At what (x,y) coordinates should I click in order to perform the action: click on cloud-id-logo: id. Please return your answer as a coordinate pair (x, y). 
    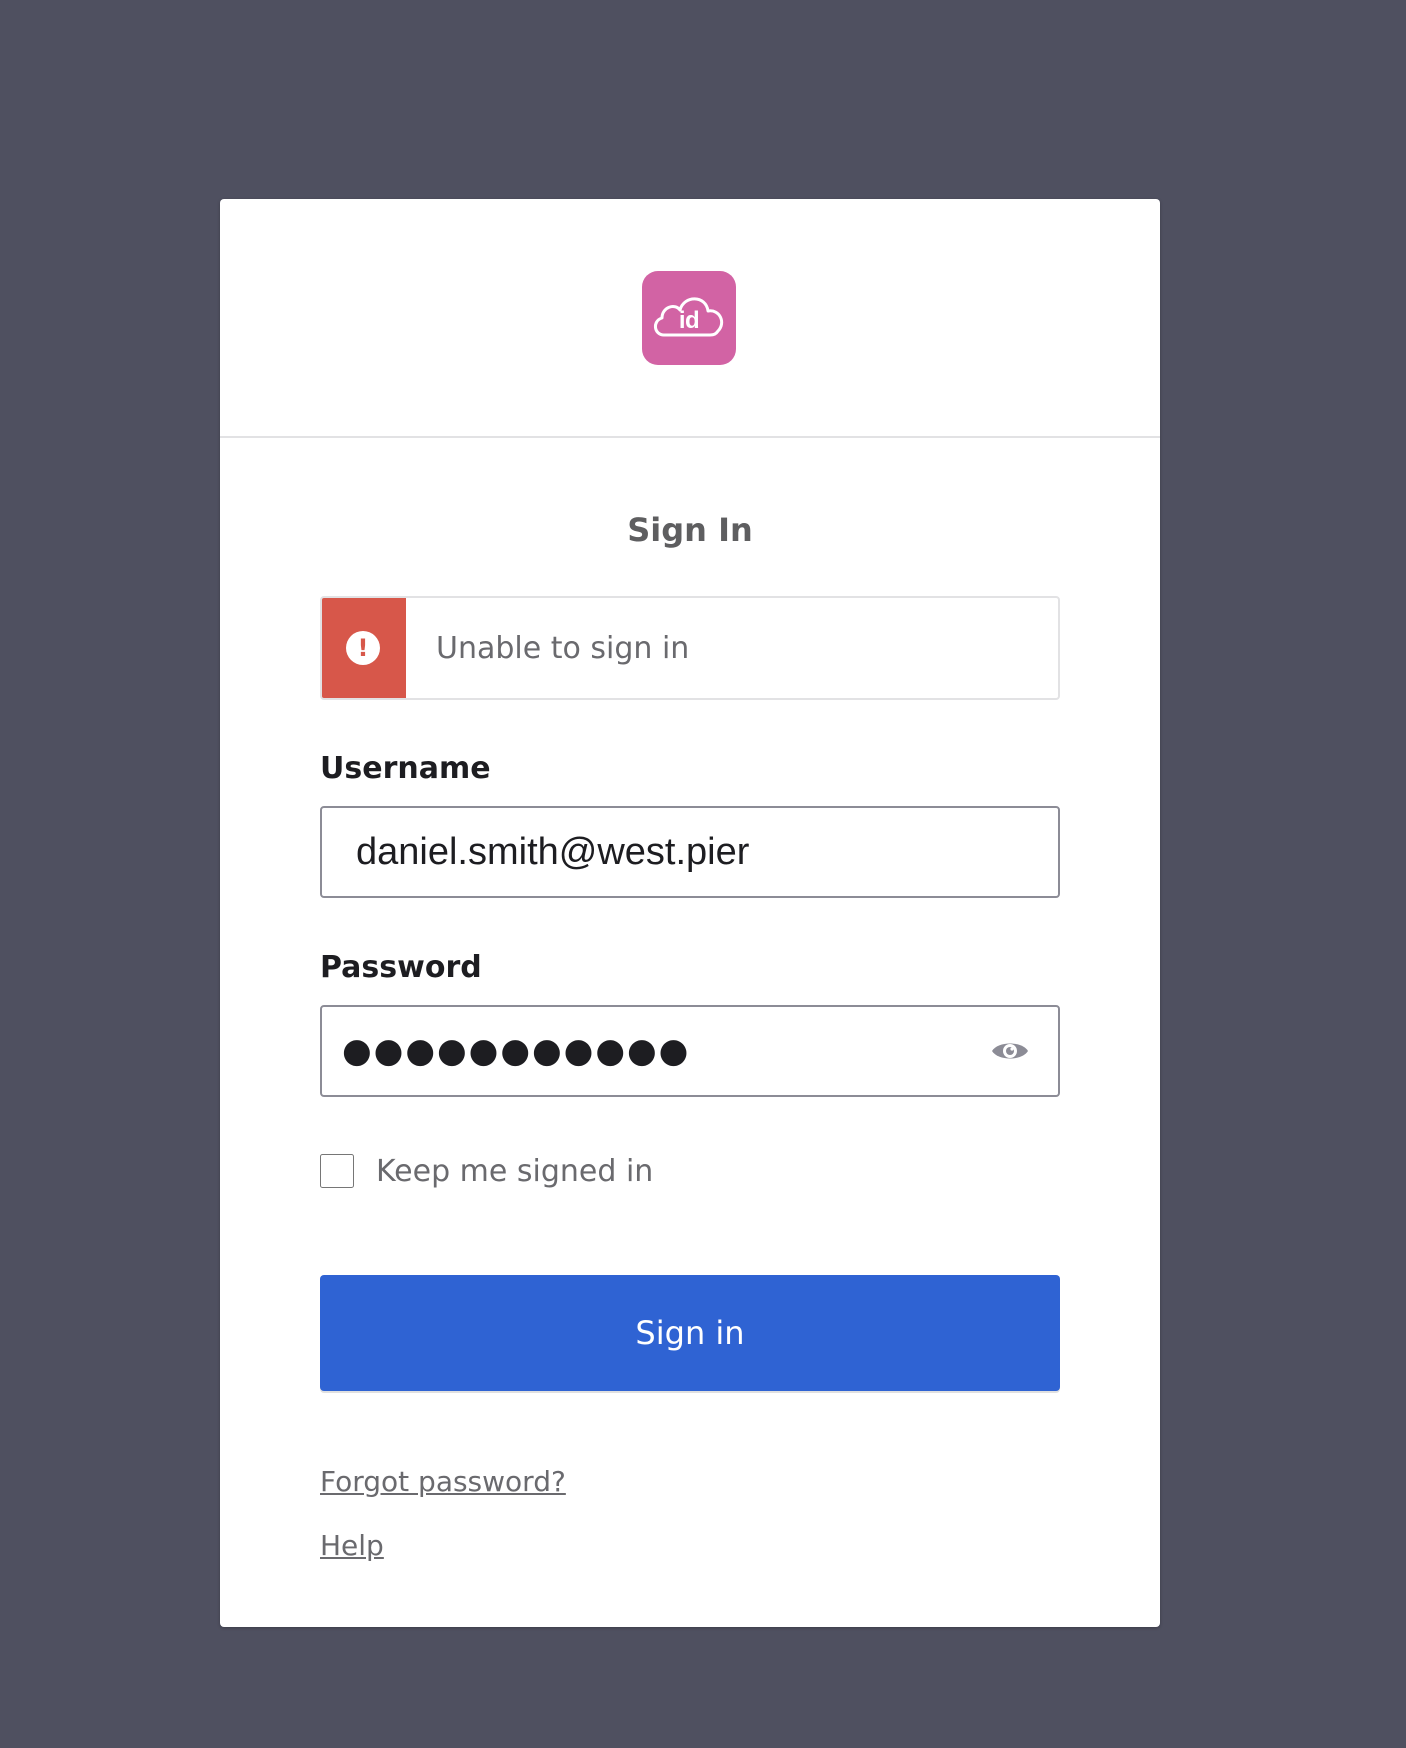
    Looking at the image, I should click on (689, 318).